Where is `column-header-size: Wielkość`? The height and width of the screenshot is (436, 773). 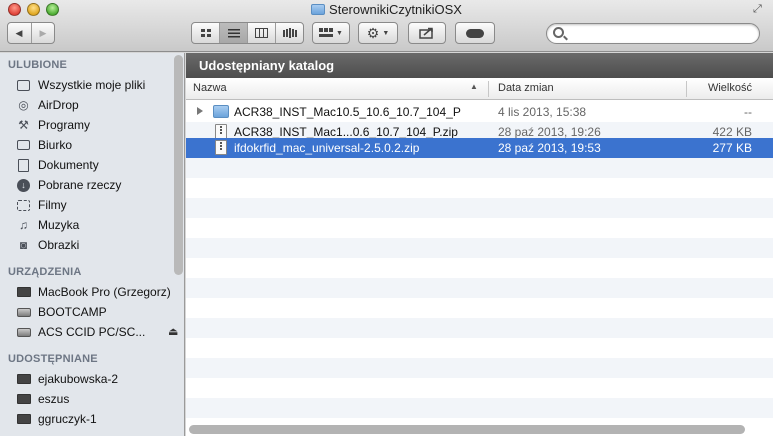 column-header-size: Wielkość is located at coordinates (730, 88).